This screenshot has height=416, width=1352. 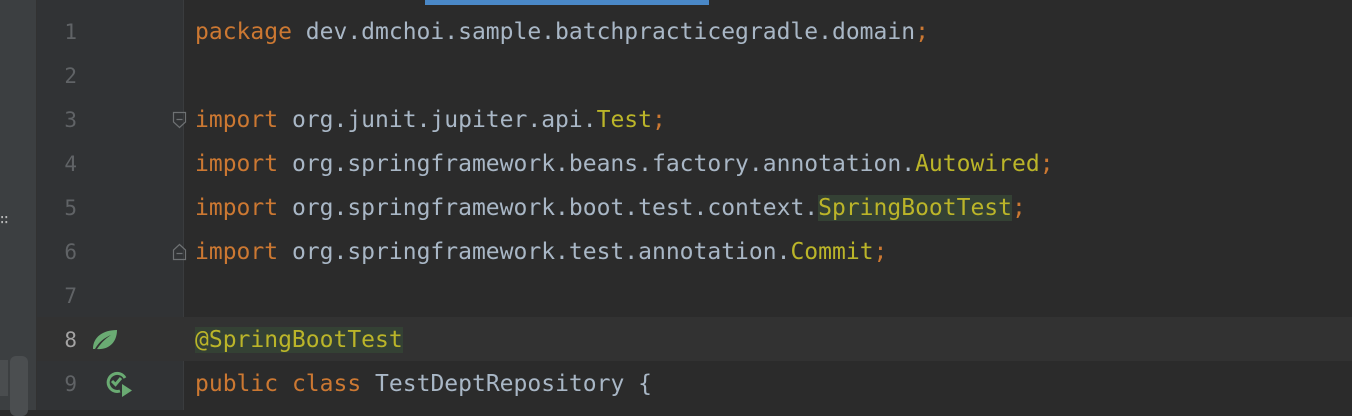 I want to click on code-token: Test, so click(x=624, y=120).